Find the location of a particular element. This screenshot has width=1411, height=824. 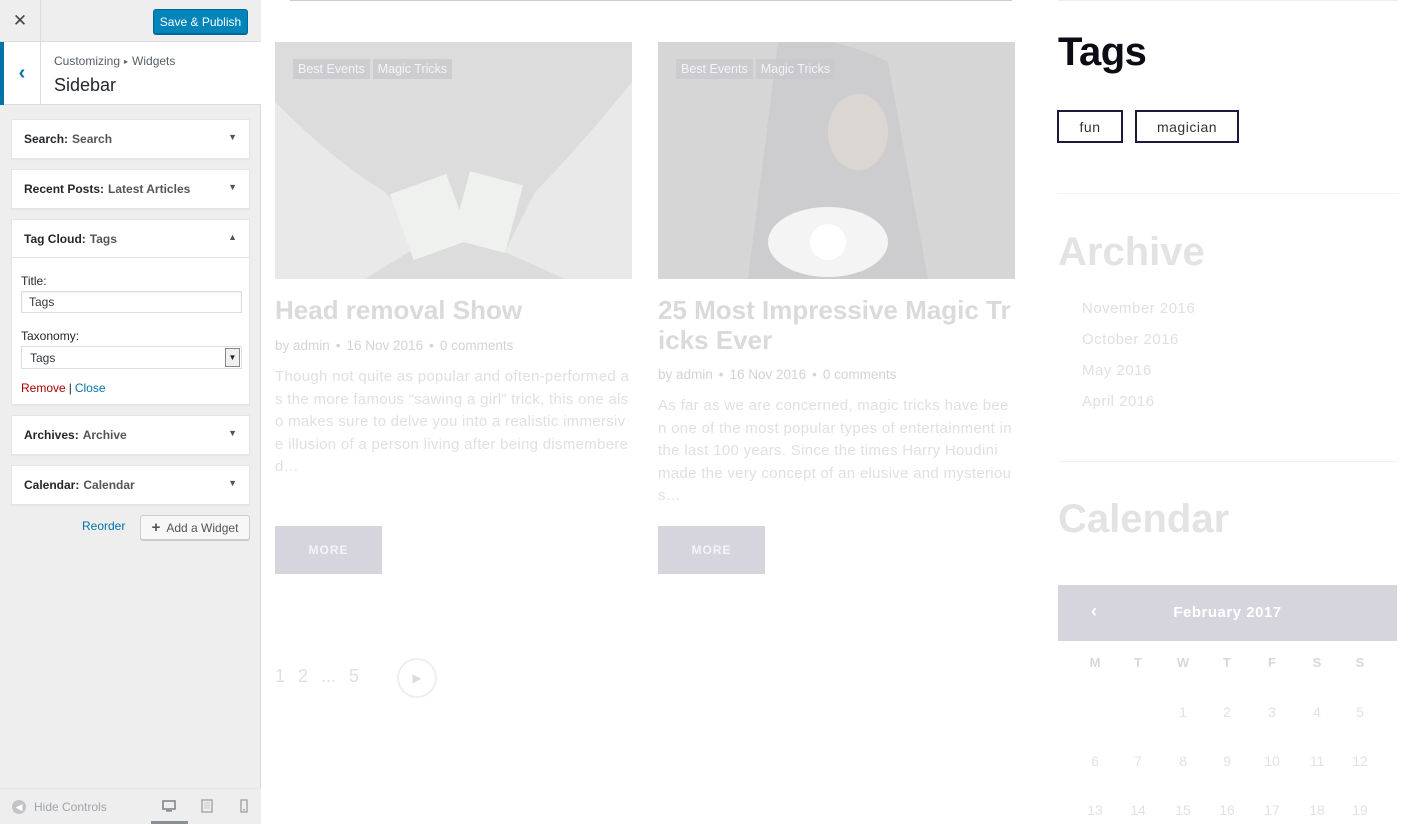

widget-title: Recent Posts: Latest Articles is located at coordinates (130, 189).